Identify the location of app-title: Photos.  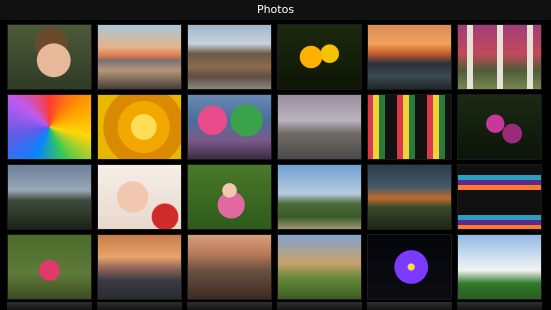
(275, 9).